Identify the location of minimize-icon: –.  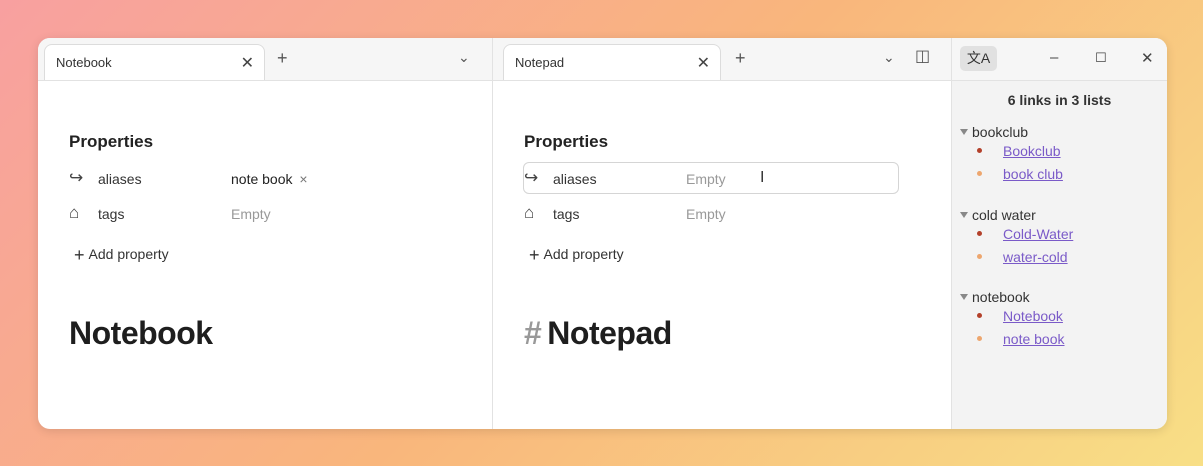
(1054, 57).